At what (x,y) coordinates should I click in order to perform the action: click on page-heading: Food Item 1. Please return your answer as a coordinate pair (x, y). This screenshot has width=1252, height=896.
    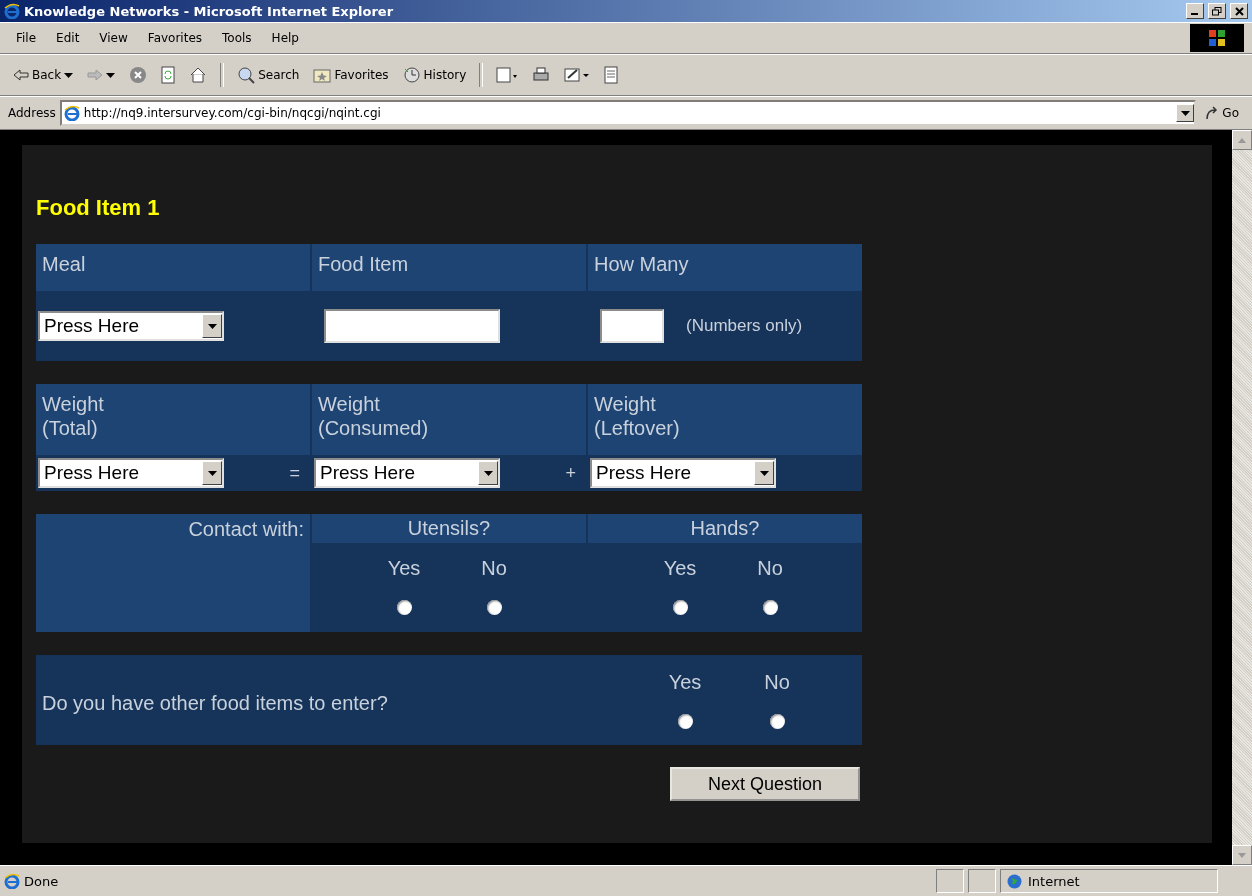
    Looking at the image, I should click on (98, 208).